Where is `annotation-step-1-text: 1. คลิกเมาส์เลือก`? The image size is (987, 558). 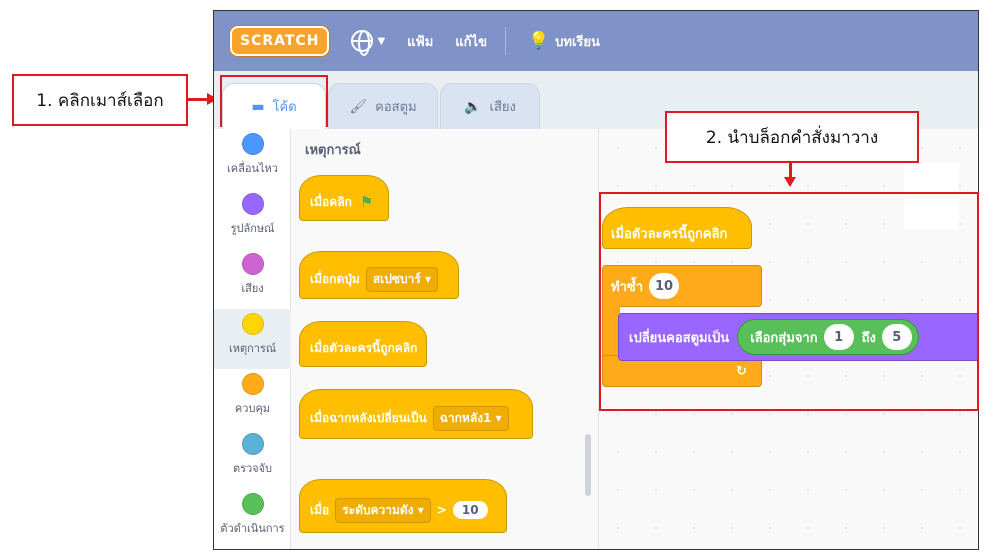
annotation-step-1-text: 1. คลิกเมาส์เลือก is located at coordinates (100, 100).